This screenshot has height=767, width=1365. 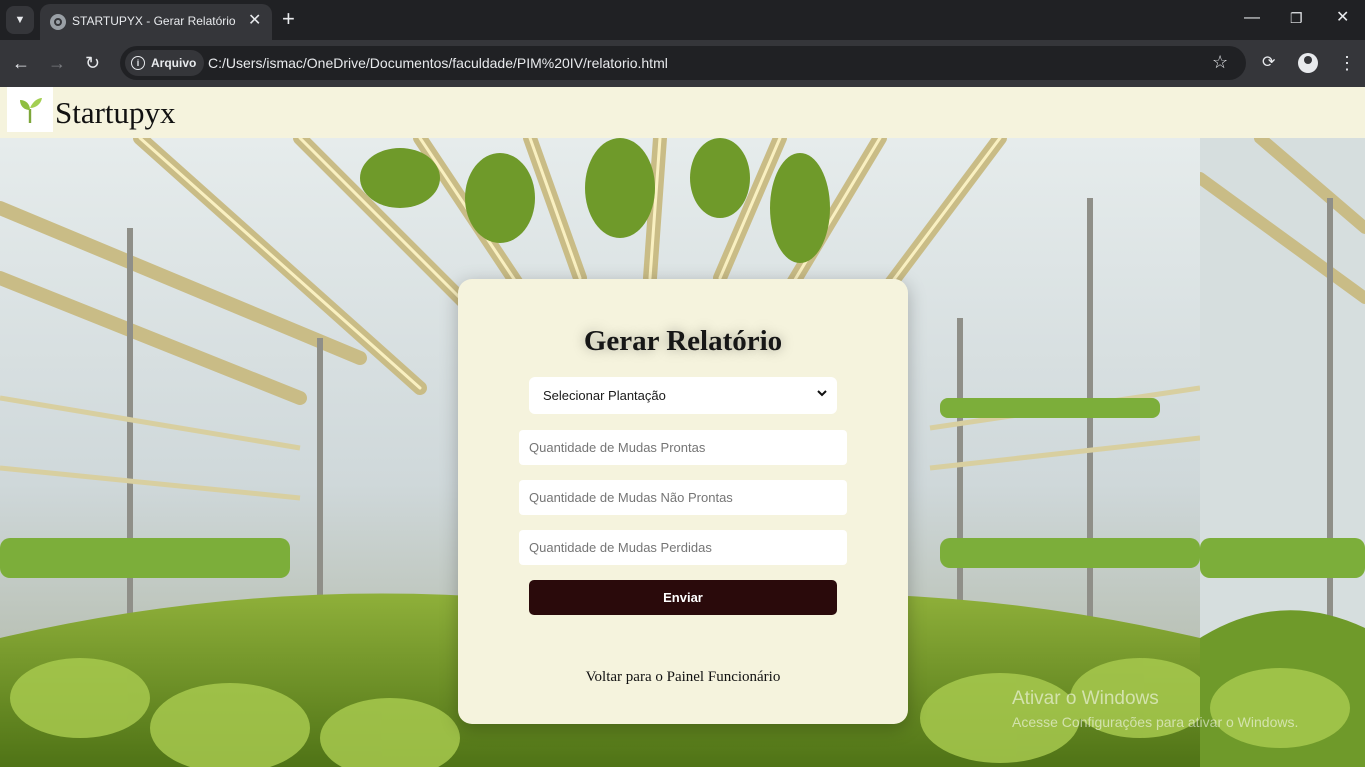 What do you see at coordinates (1308, 63) in the screenshot?
I see `profile-avatar-icon` at bounding box center [1308, 63].